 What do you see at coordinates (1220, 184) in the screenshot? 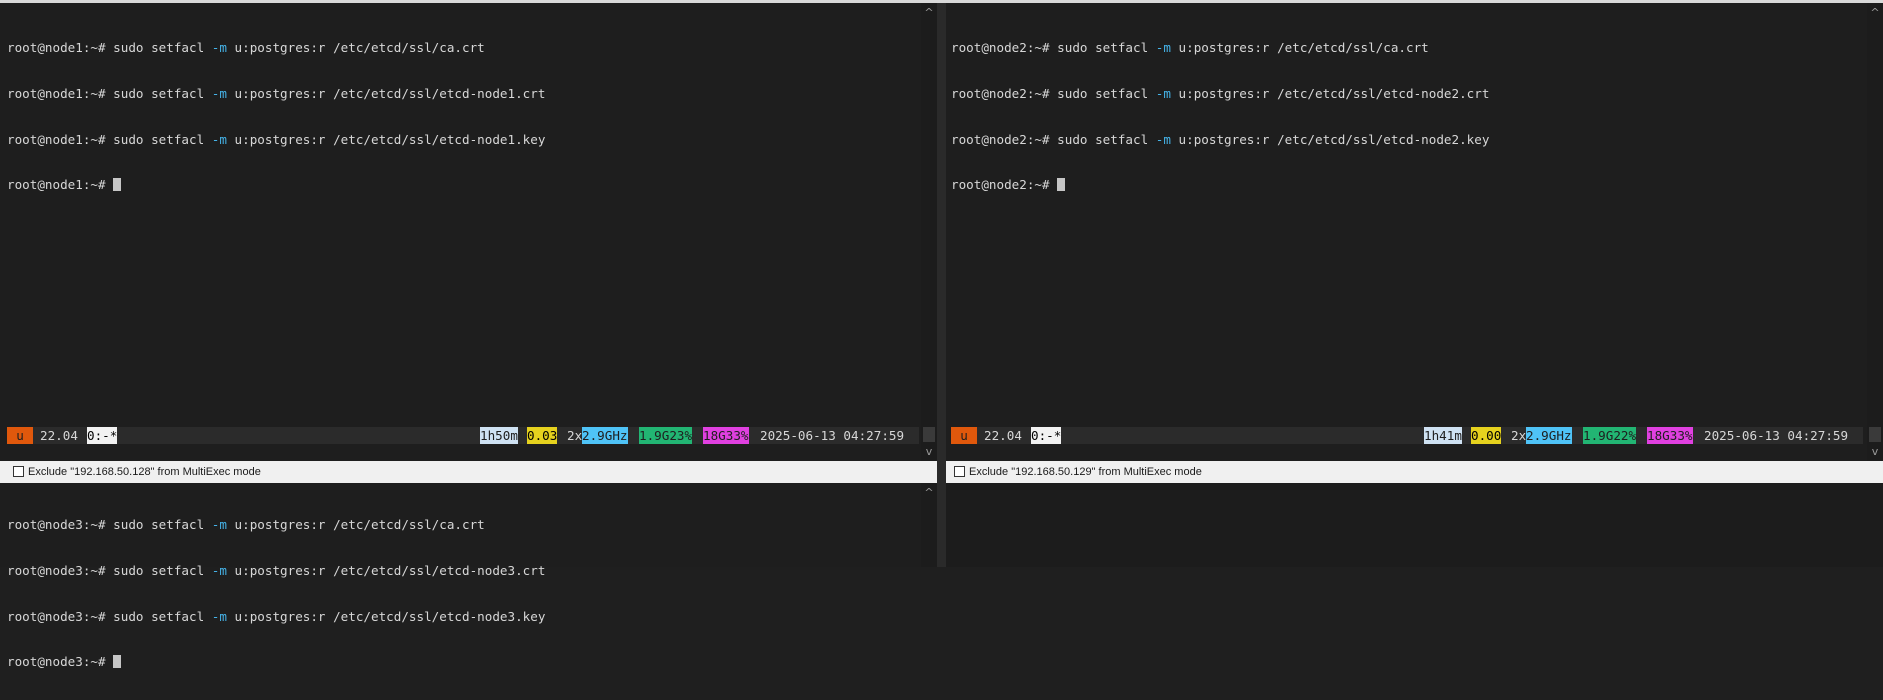
I see `current-prompt: root@node2:~#` at bounding box center [1220, 184].